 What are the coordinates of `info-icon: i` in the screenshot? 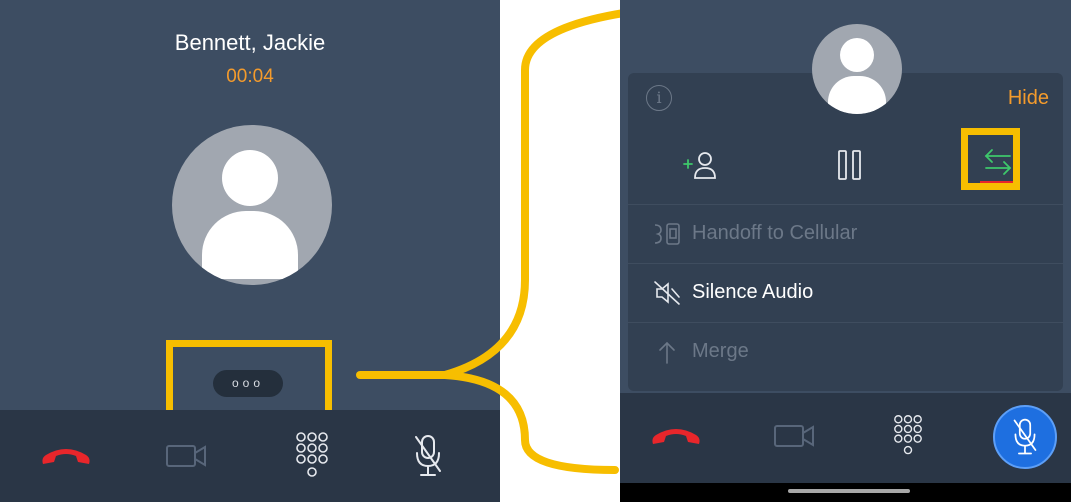 It's located at (659, 98).